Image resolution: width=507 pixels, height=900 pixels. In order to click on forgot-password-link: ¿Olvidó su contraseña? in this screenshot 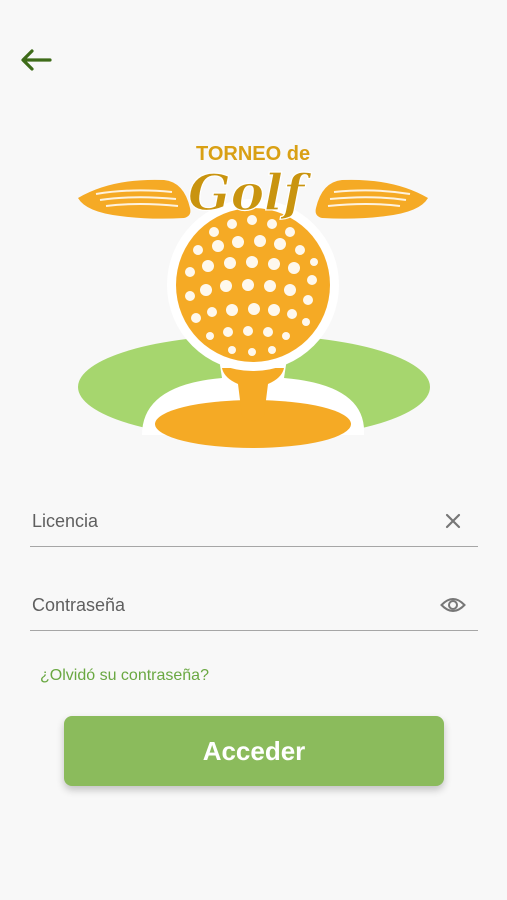, I will do `click(124, 676)`.